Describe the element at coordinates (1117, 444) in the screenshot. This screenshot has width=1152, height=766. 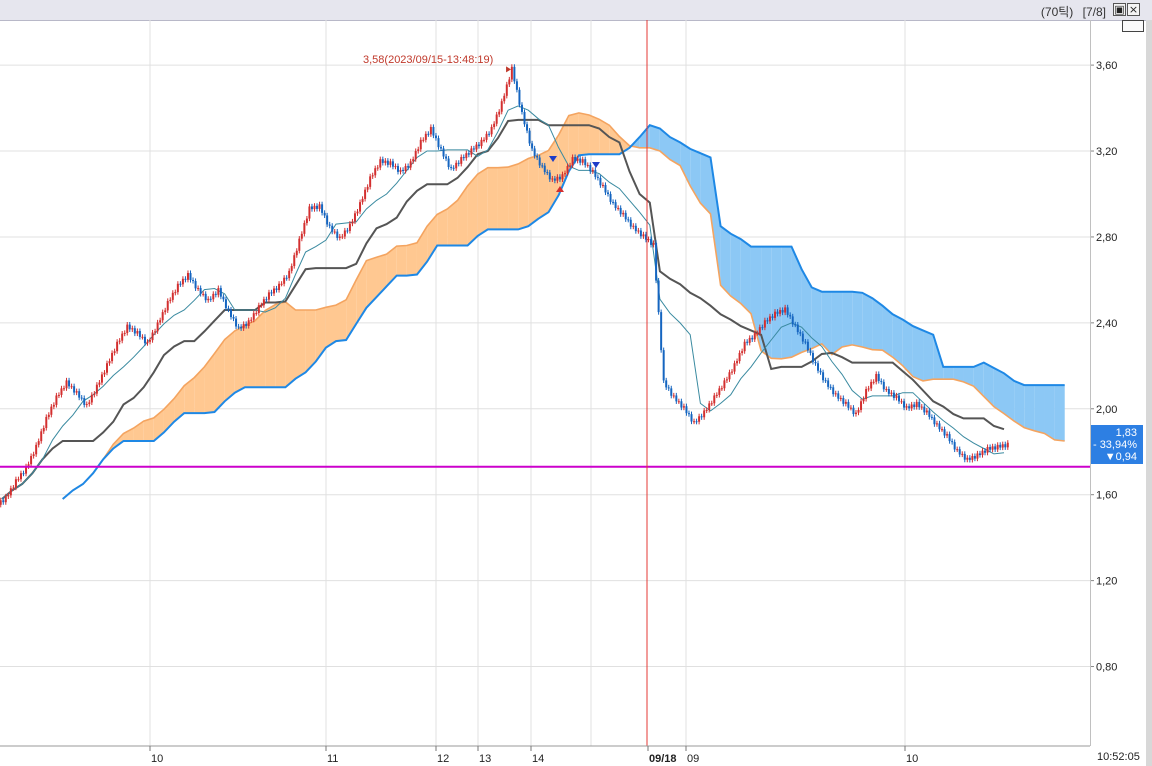
I see `current-price-badge: 1,83 - 33,94% ▼0,94` at that location.